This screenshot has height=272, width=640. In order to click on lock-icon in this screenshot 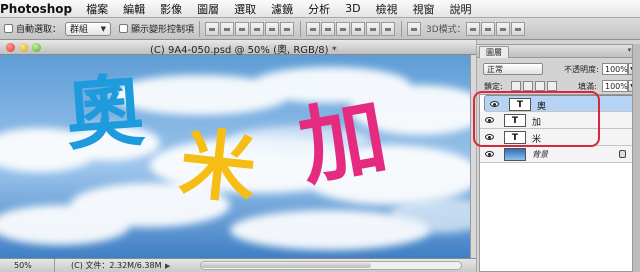, I will do `click(622, 154)`.